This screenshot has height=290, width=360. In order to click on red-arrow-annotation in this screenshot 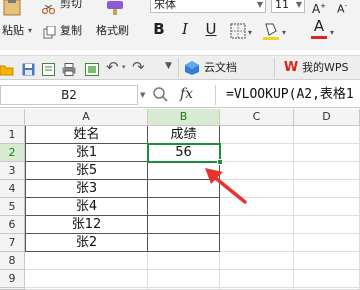, I will do `click(226, 186)`.